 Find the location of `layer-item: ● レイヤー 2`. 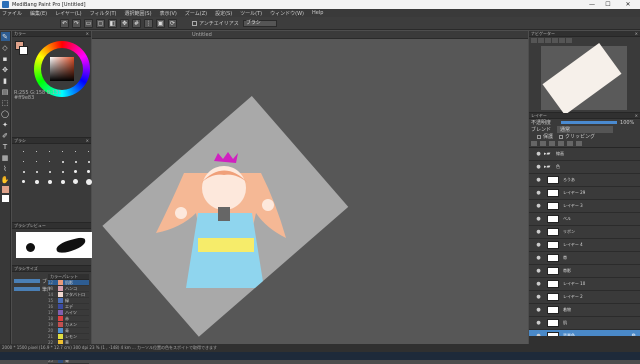

layer-item: ● レイヤー 2 is located at coordinates (584, 297).